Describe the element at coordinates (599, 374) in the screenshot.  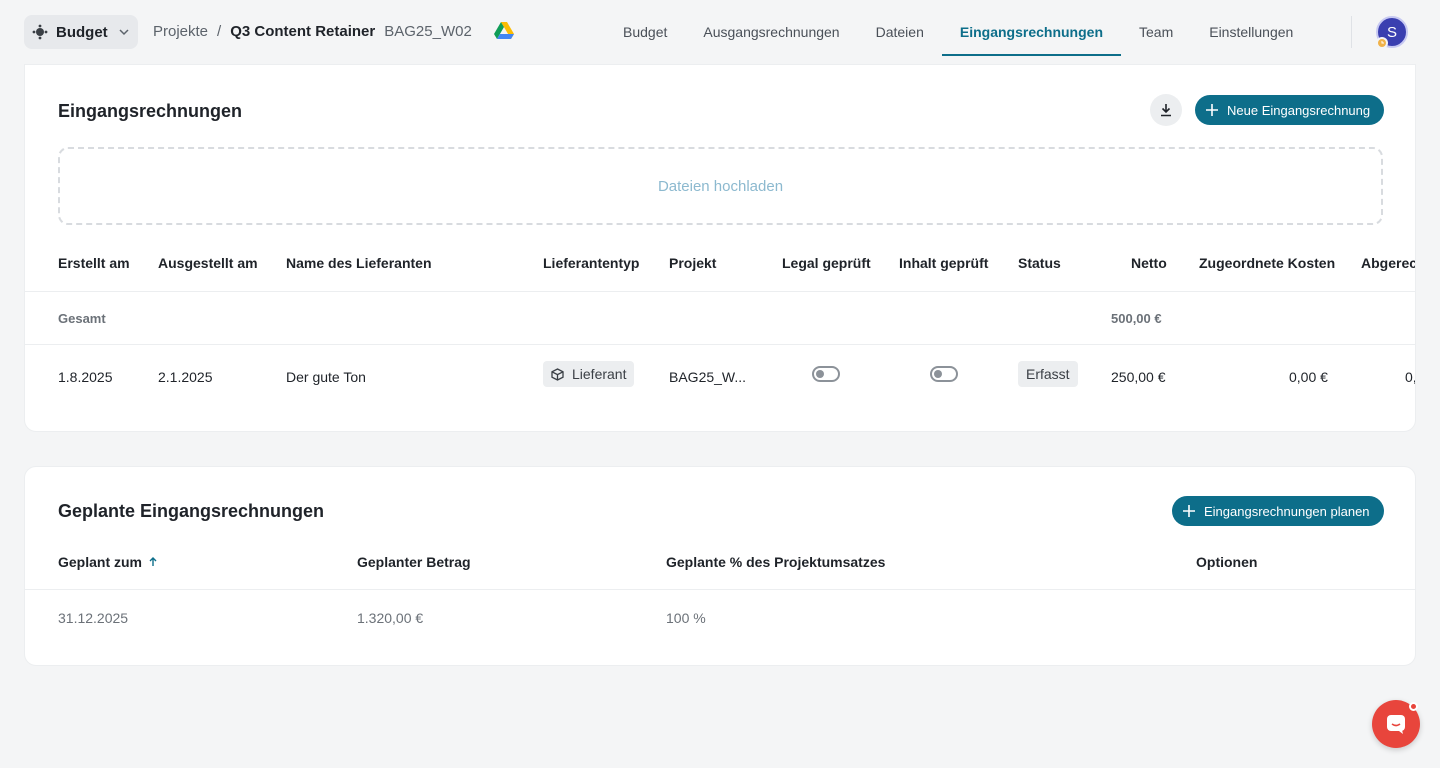
I see `supplier-type-label: Lieferant` at that location.